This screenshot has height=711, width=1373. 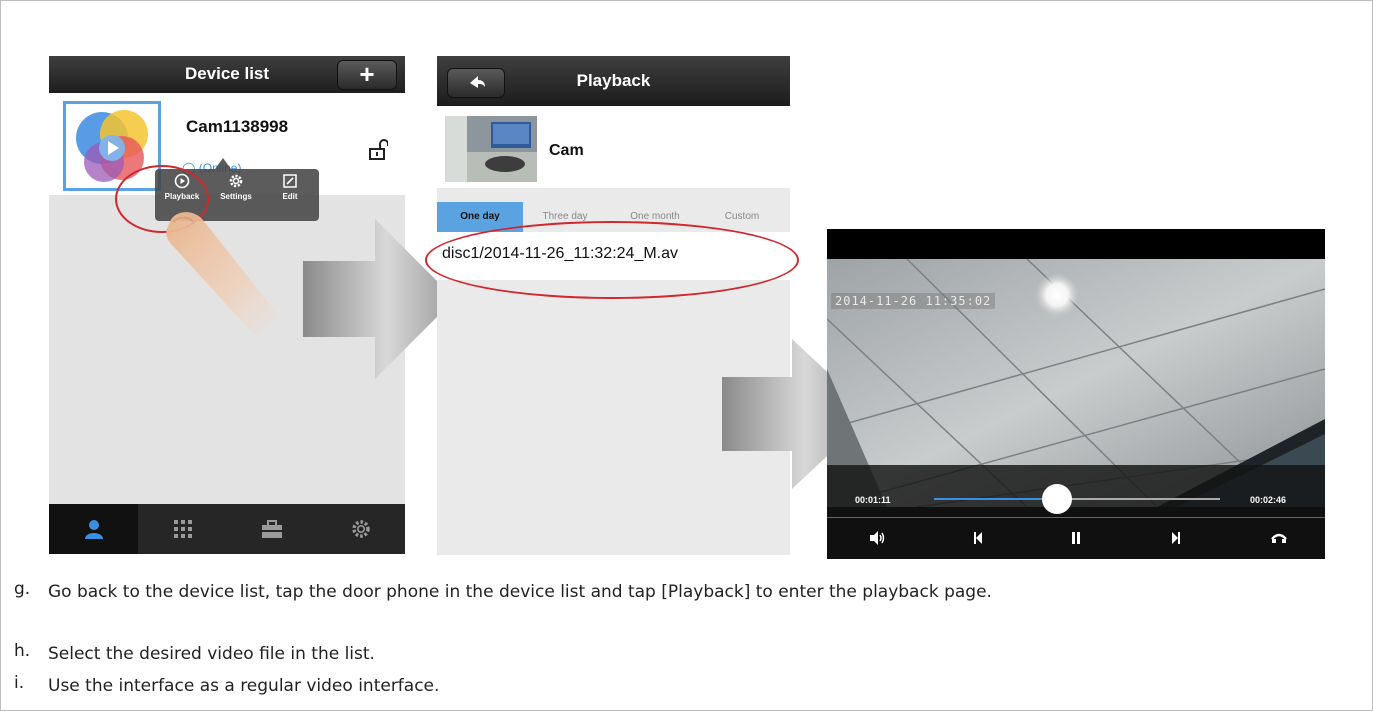 I want to click on progress-fill, so click(x=995, y=499).